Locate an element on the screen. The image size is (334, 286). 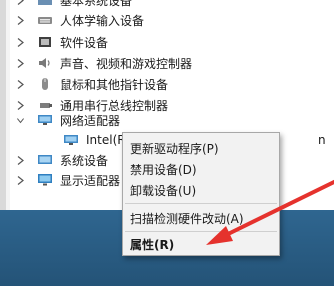
tree-item-display: 显示适配器 is located at coordinates (67, 180).